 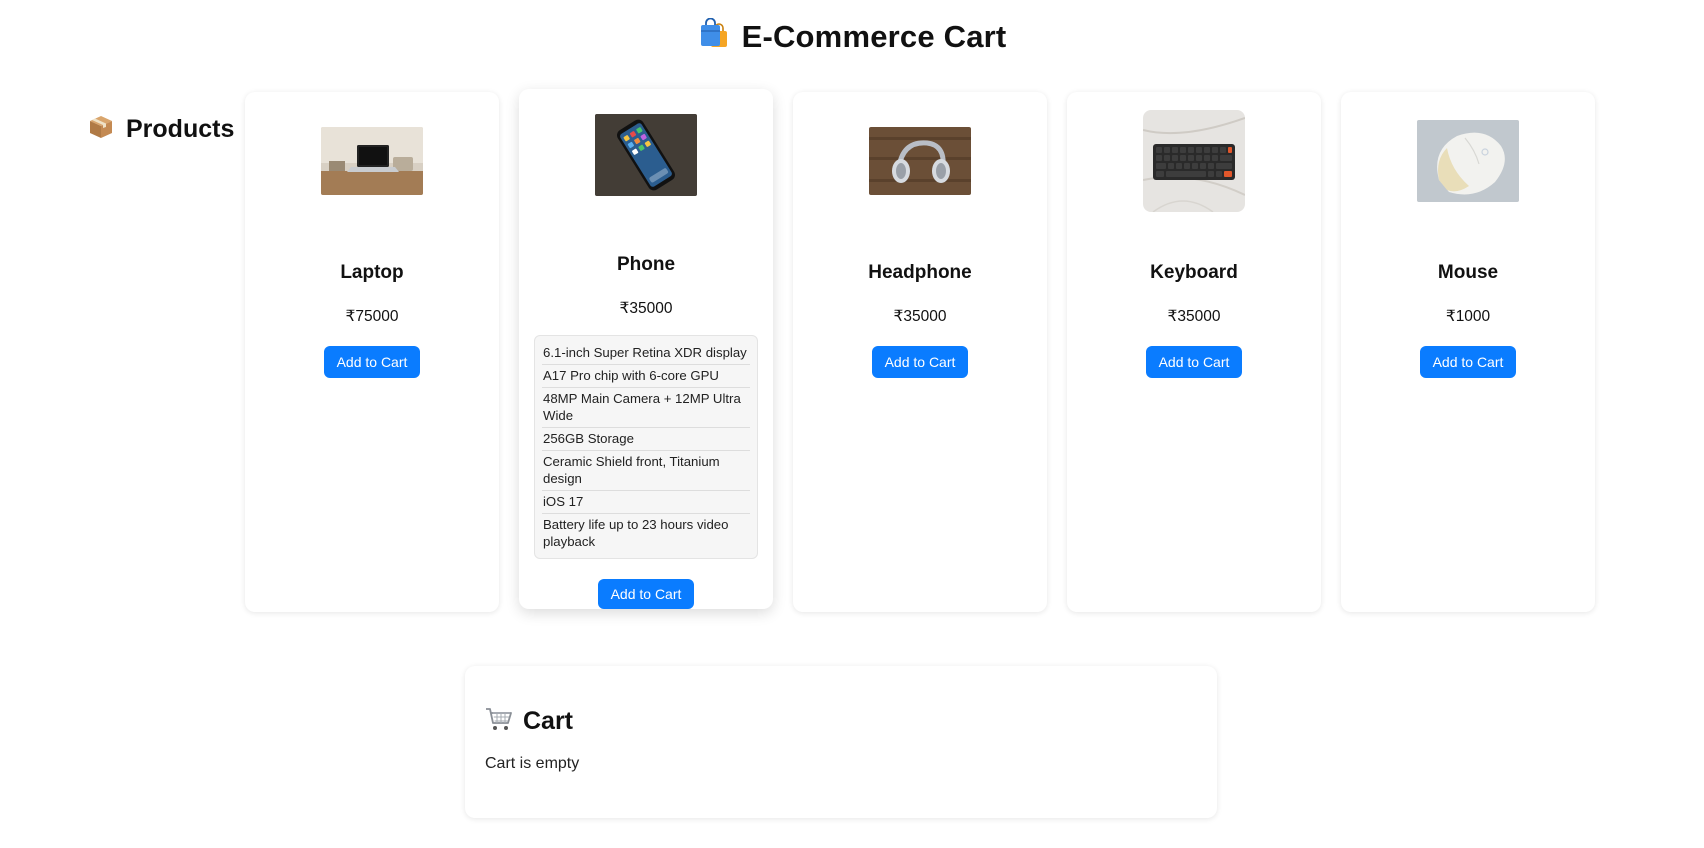 I want to click on product-card-keyboard: Keyboard ₹35000 Add to Cart, so click(x=1194, y=352).